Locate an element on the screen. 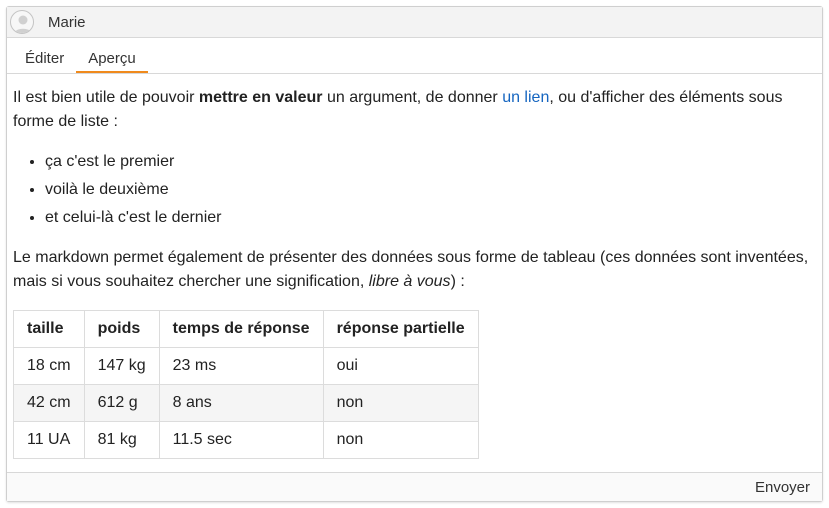  list-item: et celui-là c'est le dernier is located at coordinates (430, 218).